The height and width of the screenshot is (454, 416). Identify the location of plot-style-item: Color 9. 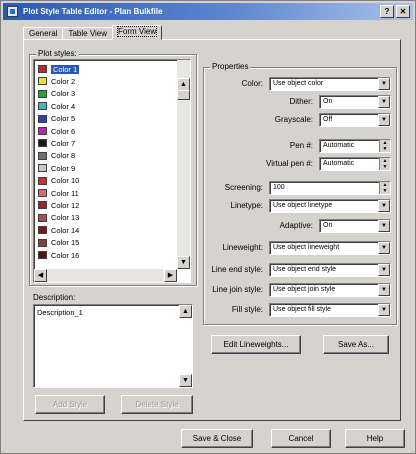
(56, 168).